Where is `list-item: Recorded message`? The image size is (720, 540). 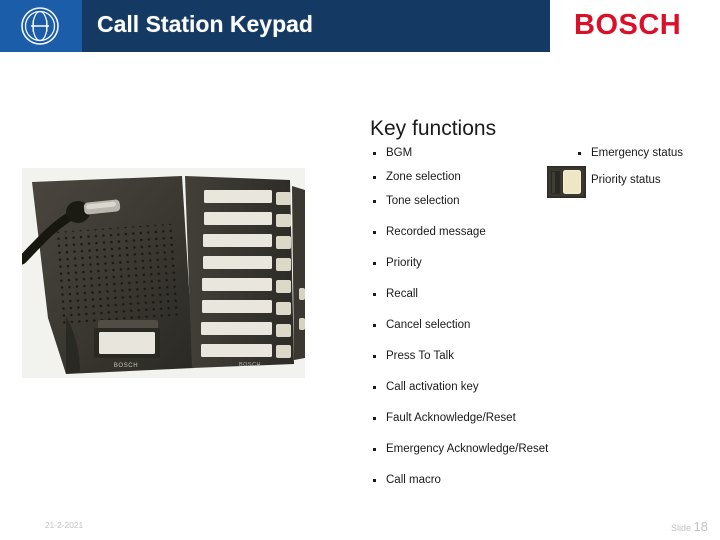
list-item: Recorded message is located at coordinates (505, 232).